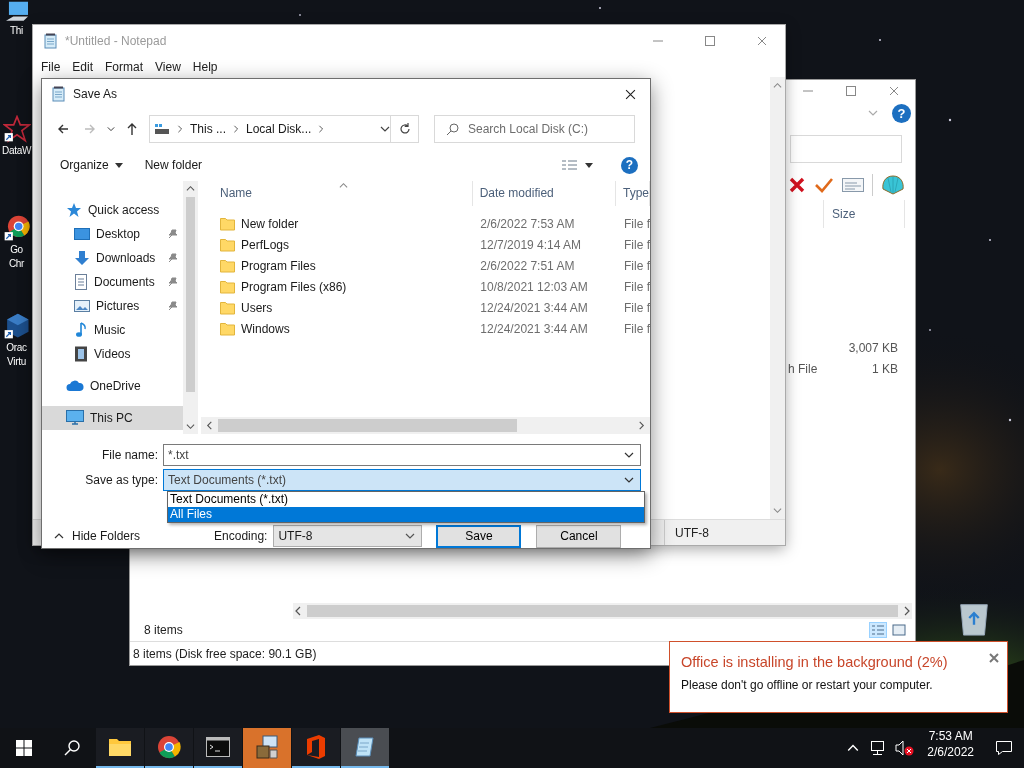 The width and height of the screenshot is (1024, 768). I want to click on star-icon, so click(74, 210).